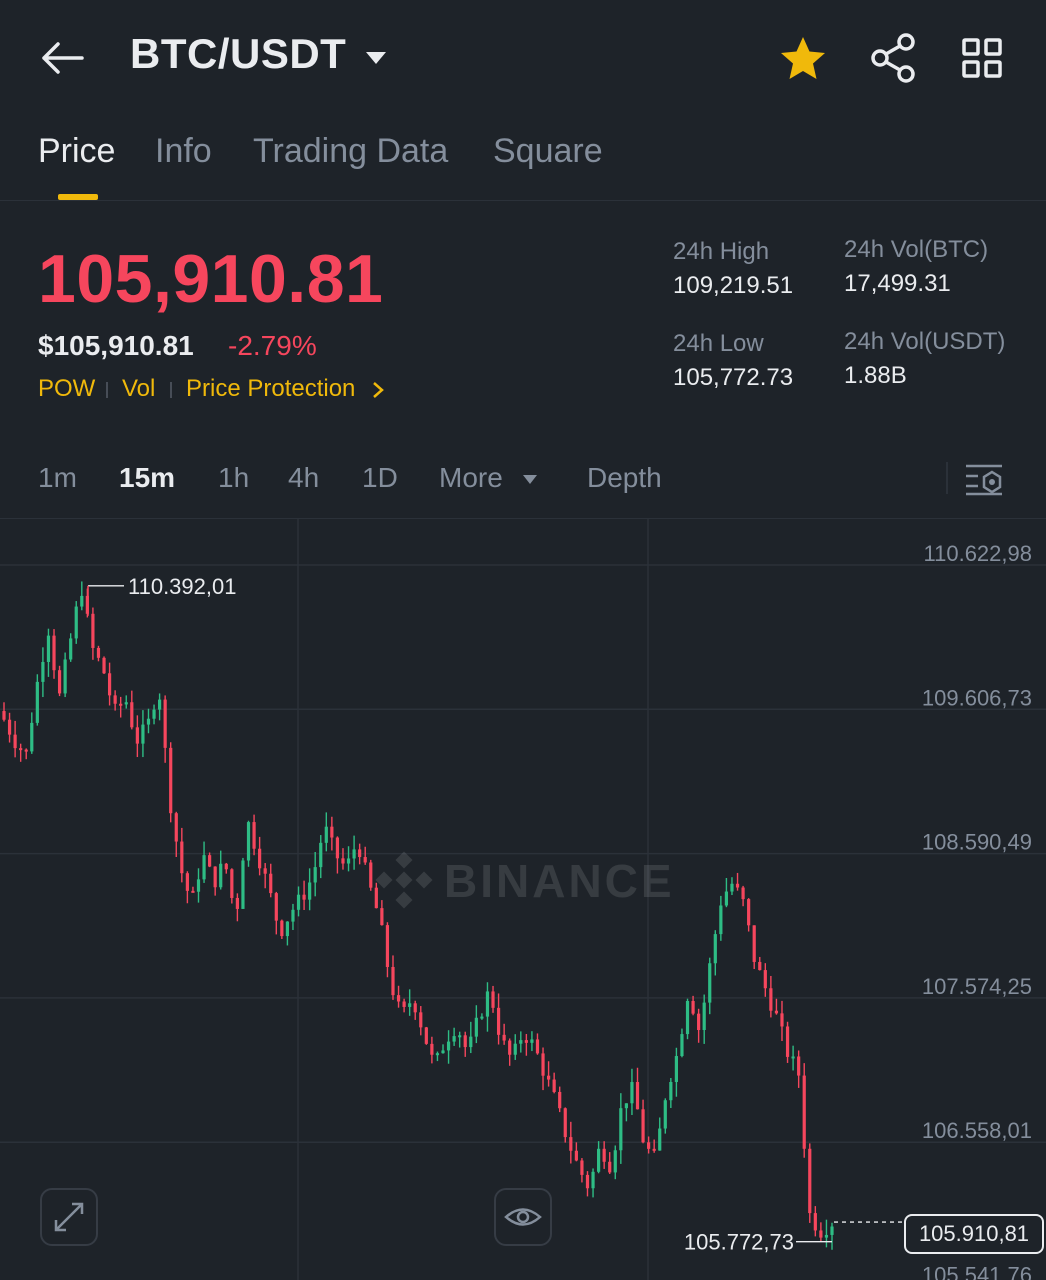 This screenshot has height=1280, width=1046. What do you see at coordinates (559, 881) in the screenshot?
I see `watermark-text: BINANCE` at bounding box center [559, 881].